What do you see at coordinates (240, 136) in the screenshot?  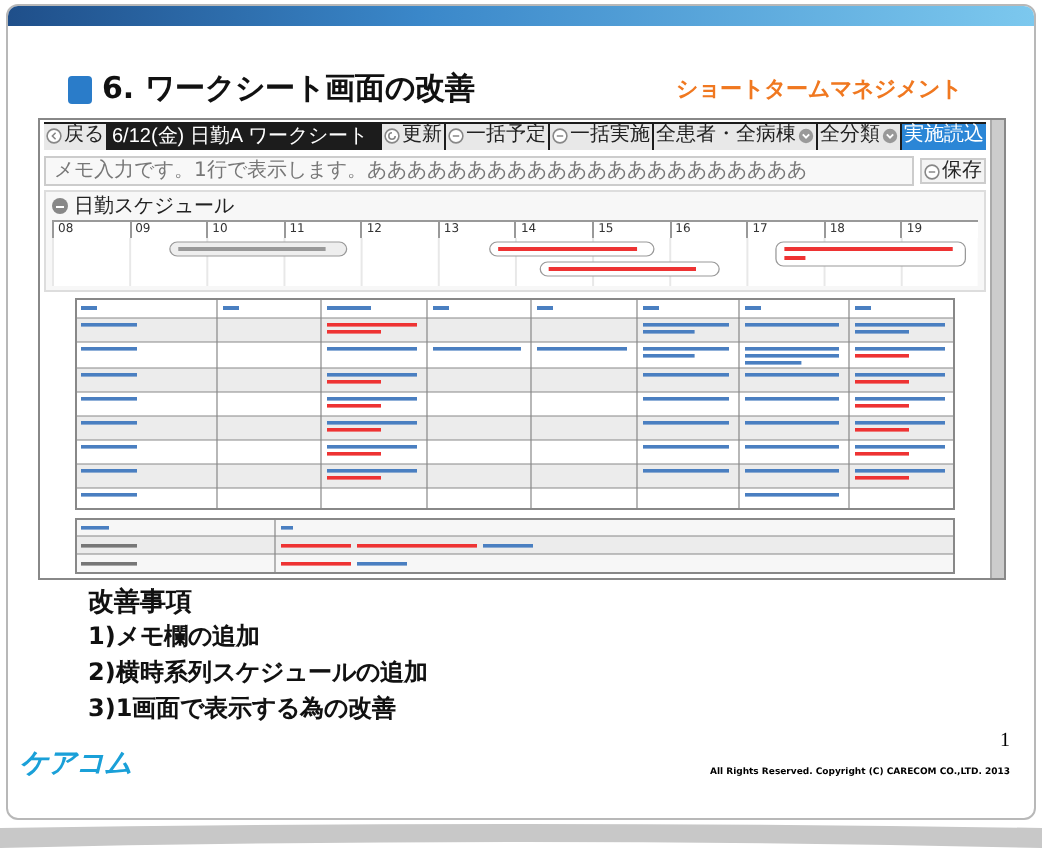 I see `worksheet-title: 6/12(金) 日勤A ワークシート` at bounding box center [240, 136].